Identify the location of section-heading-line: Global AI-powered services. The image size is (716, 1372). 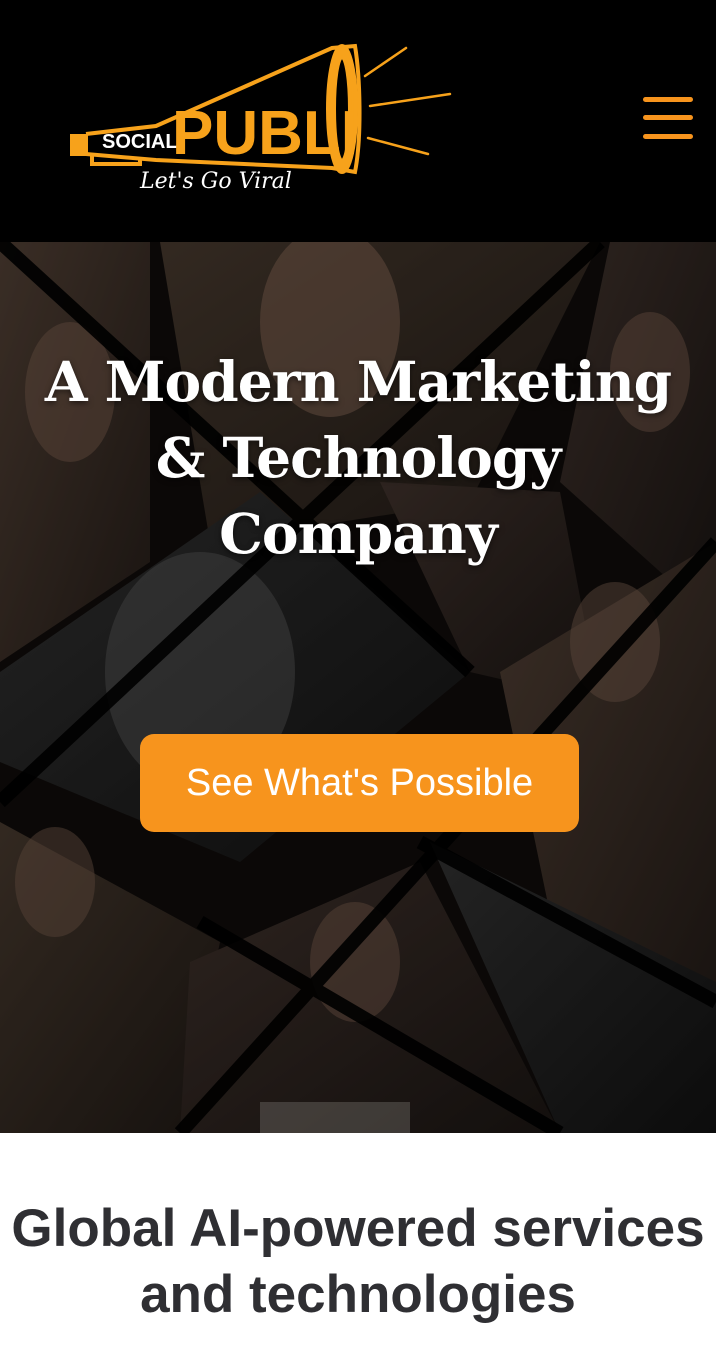
(358, 1228).